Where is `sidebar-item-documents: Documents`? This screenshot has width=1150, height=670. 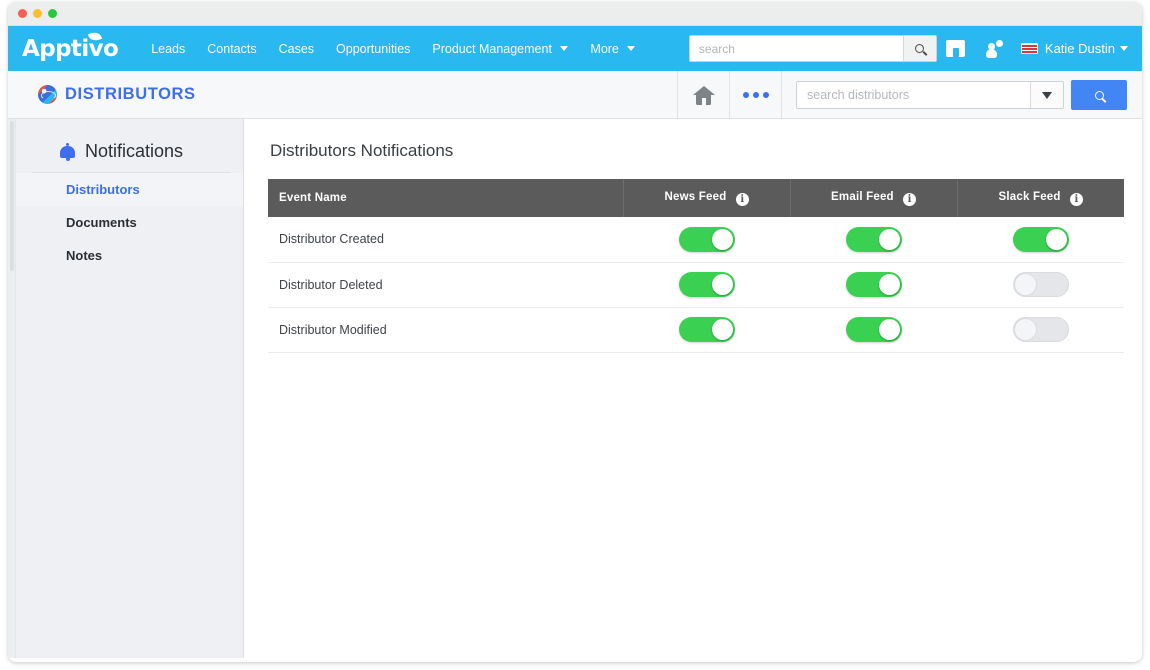 sidebar-item-documents: Documents is located at coordinates (129, 222).